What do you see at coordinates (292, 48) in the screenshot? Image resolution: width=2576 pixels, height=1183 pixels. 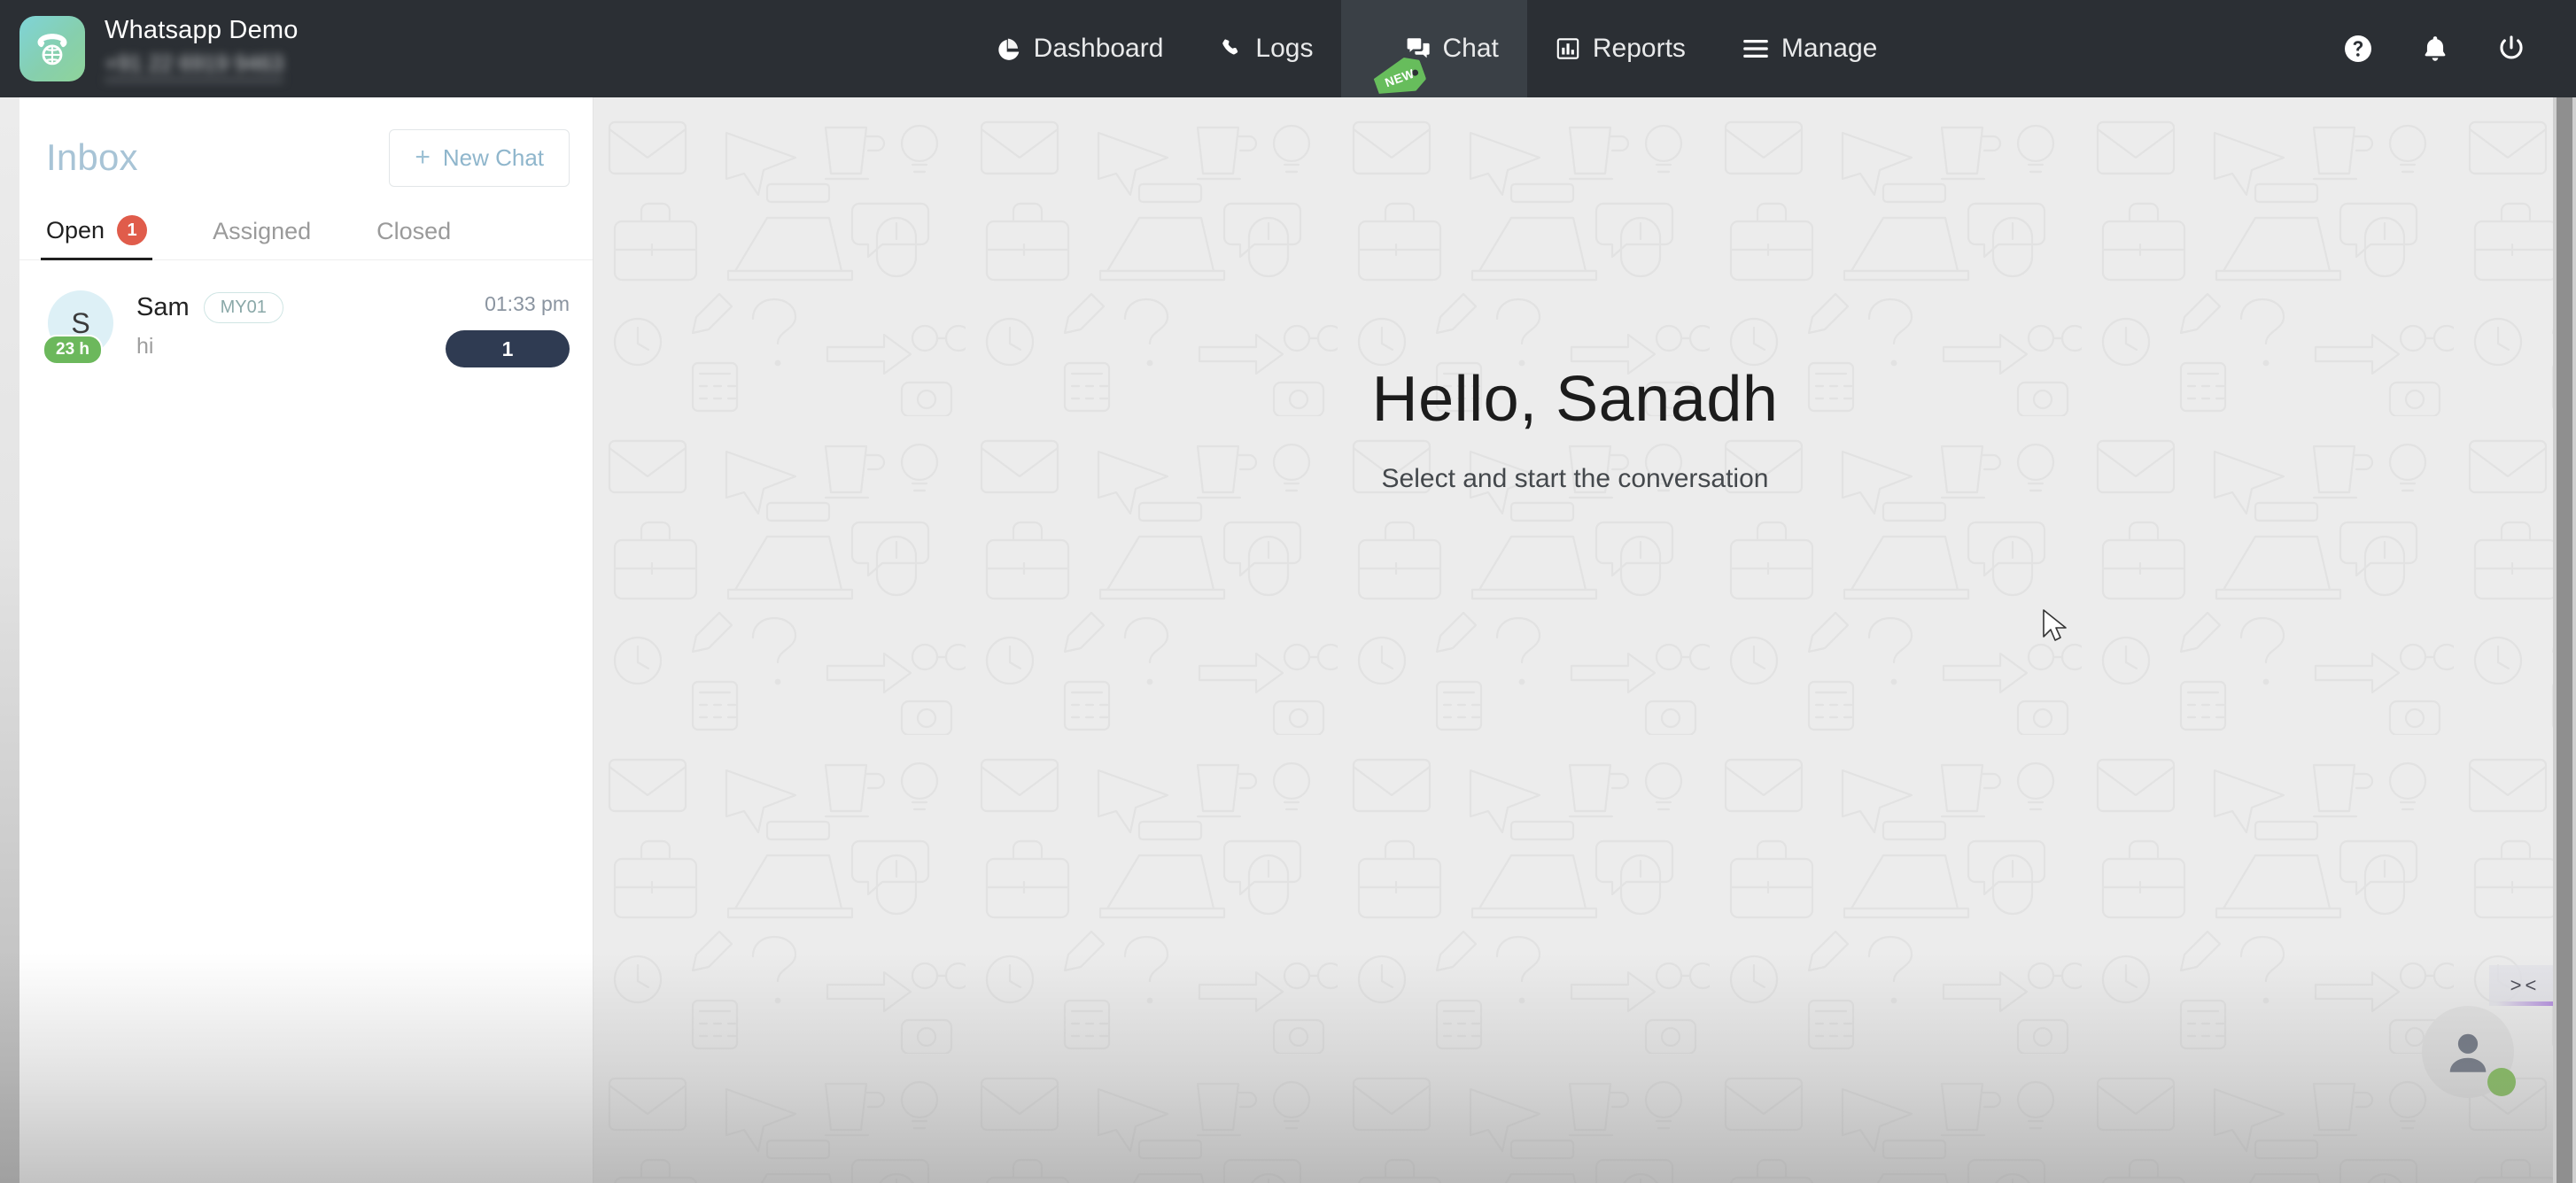 I see `brand: Whatsapp Demo +91 22 6919 9463` at bounding box center [292, 48].